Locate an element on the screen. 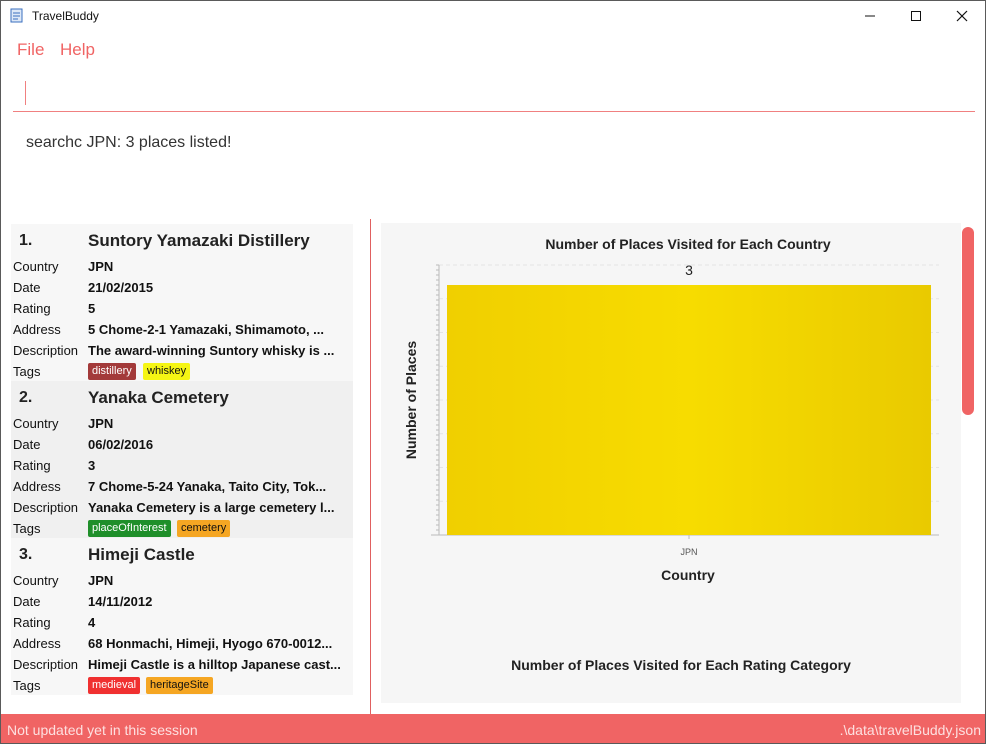 Image resolution: width=986 pixels, height=744 pixels. save-location: .\data\travelBuddy.json is located at coordinates (910, 730).